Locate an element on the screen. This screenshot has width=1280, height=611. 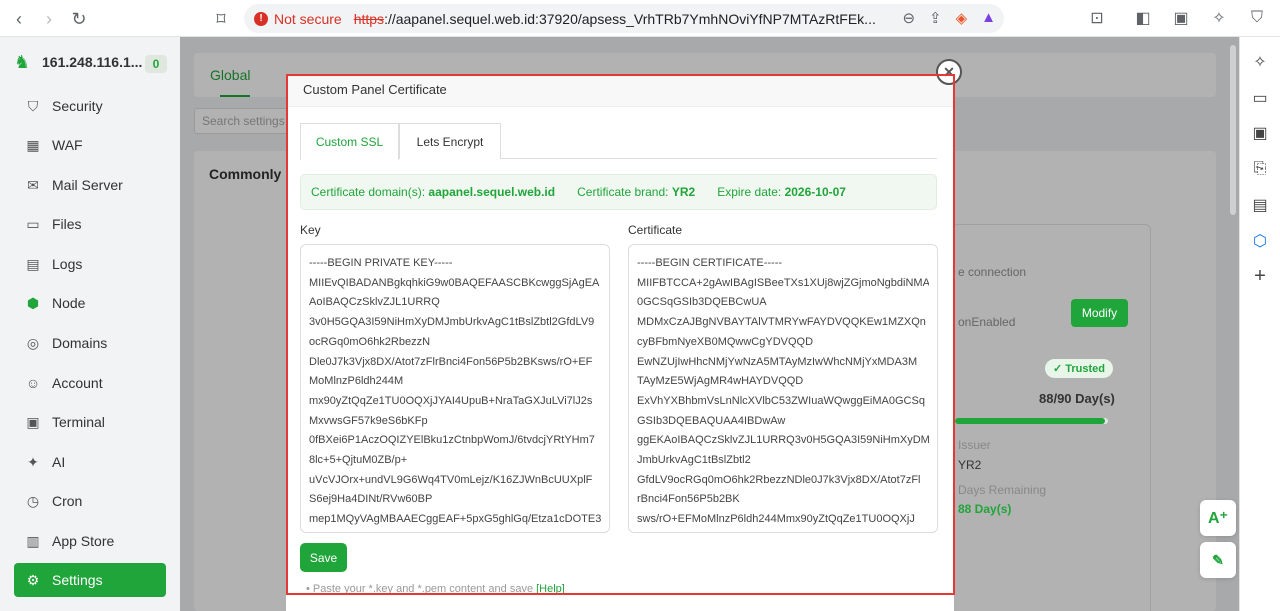
sidebar-item-label: Logs is located at coordinates (67, 264).